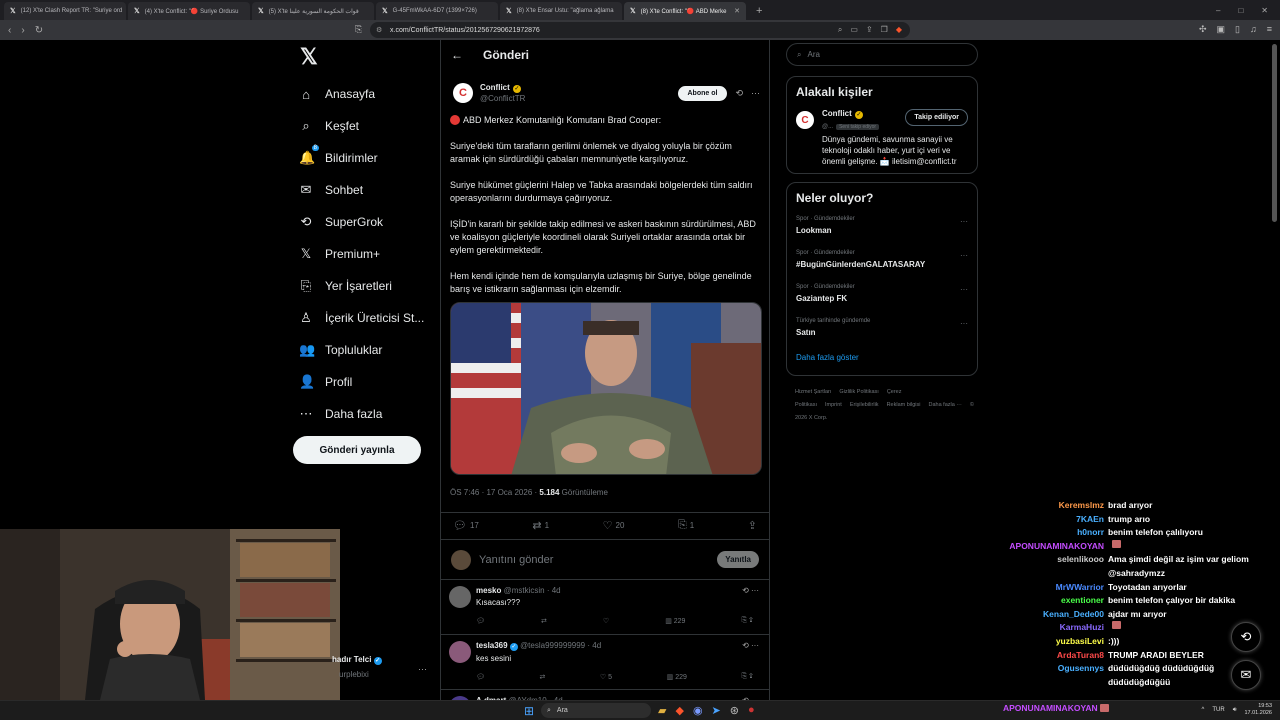 The height and width of the screenshot is (720, 1280). Describe the element at coordinates (1047, 615) in the screenshot. I see `chat-username: Kenan_Dede00` at that location.